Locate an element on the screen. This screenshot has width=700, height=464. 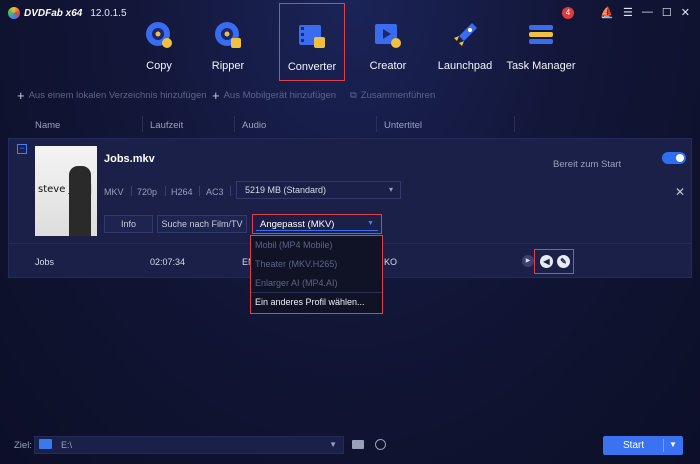
meta-video-codec: H264 is located at coordinates (182, 192).